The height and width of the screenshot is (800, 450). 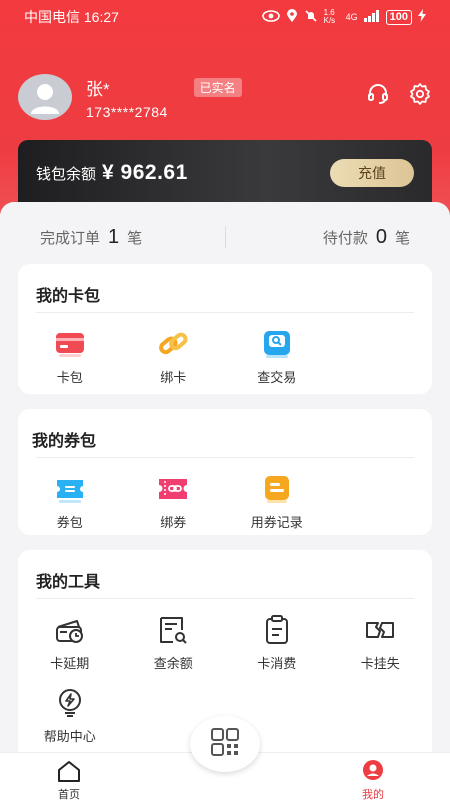 I want to click on verified-badge: 已实名, so click(x=217, y=87).